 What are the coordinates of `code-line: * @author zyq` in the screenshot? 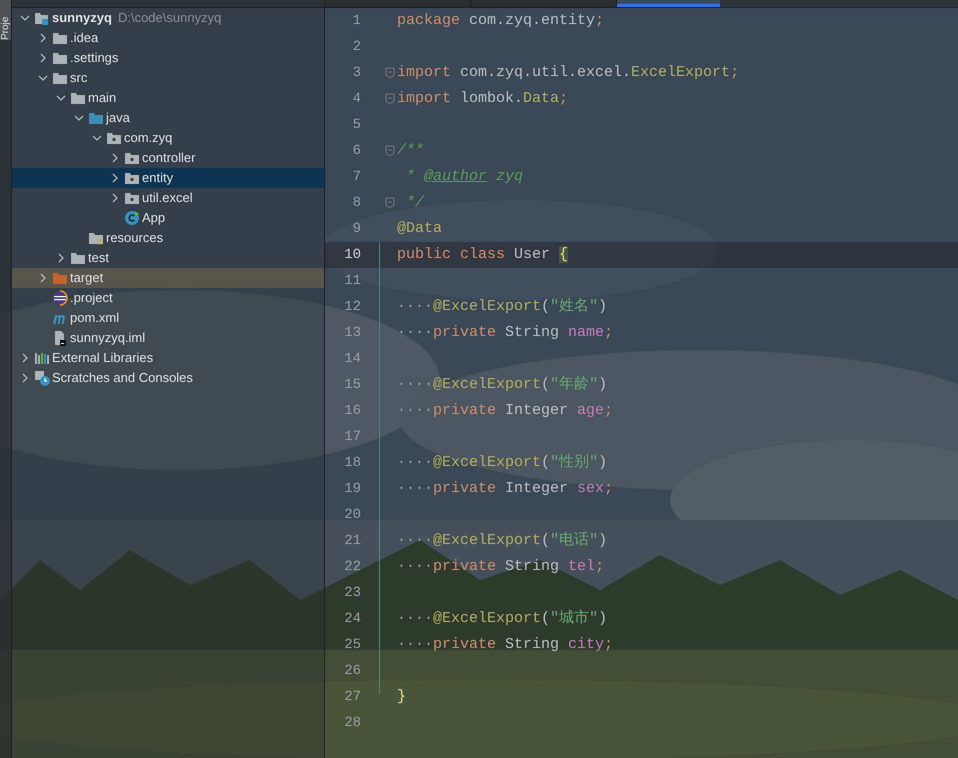 It's located at (464, 176).